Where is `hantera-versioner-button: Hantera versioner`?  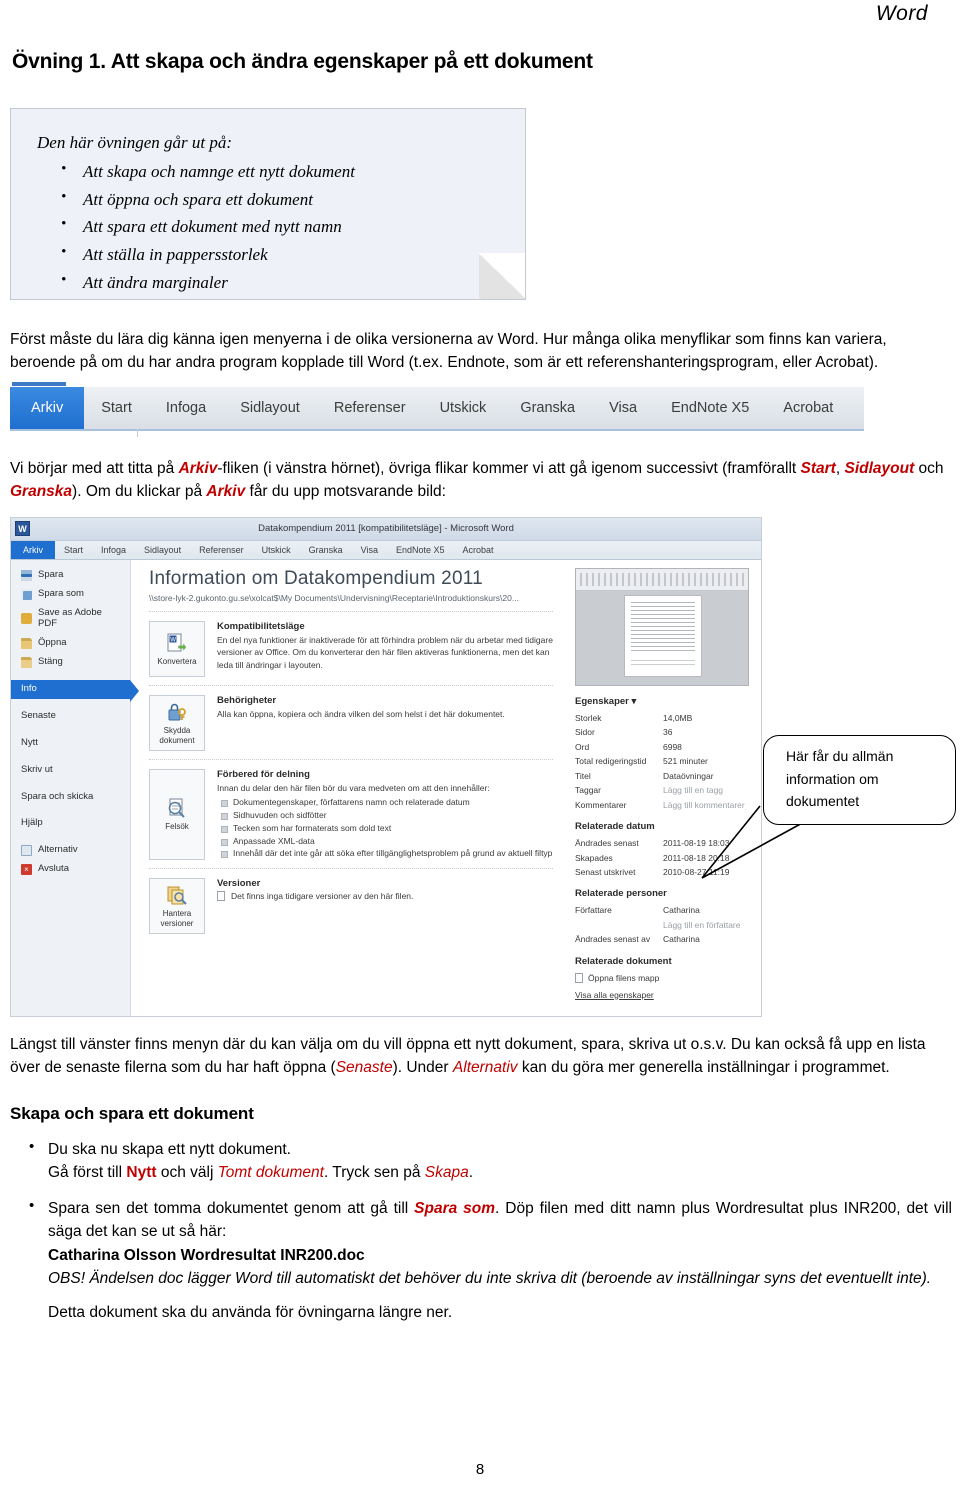 hantera-versioner-button: Hantera versioner is located at coordinates (177, 906).